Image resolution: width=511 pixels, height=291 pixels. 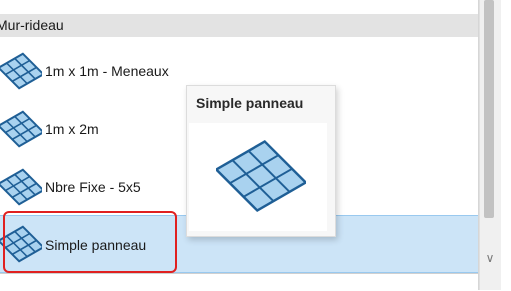 I want to click on tooltip-preview, so click(x=258, y=177).